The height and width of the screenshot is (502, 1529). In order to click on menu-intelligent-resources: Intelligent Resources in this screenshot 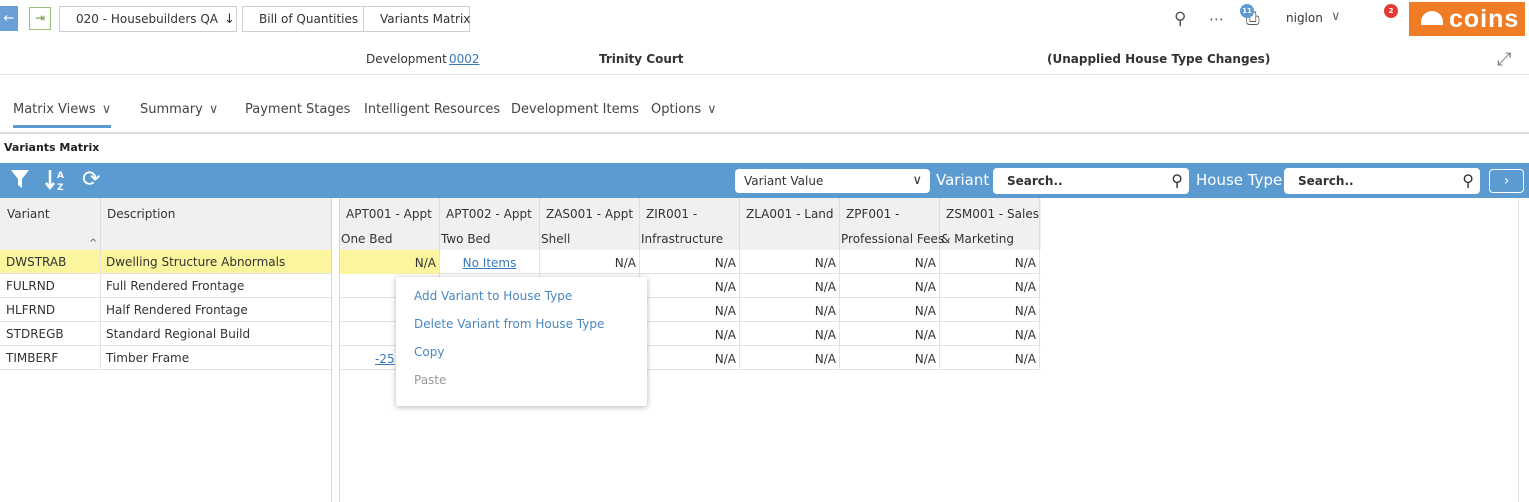, I will do `click(432, 109)`.